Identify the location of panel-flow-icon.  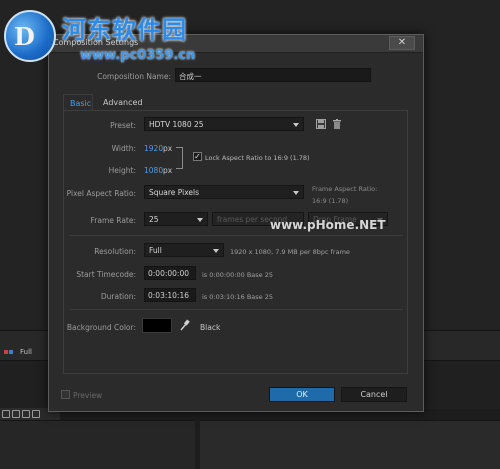
(9, 351).